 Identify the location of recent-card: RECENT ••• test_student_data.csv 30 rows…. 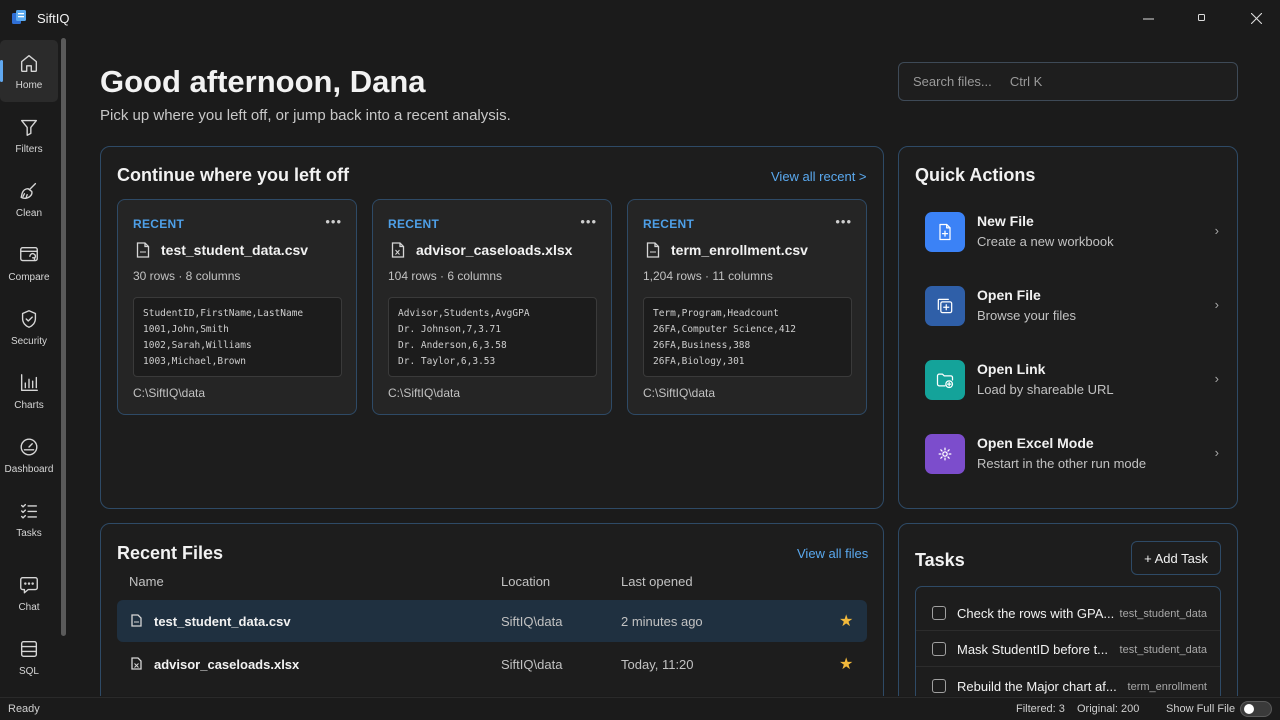
(237, 307).